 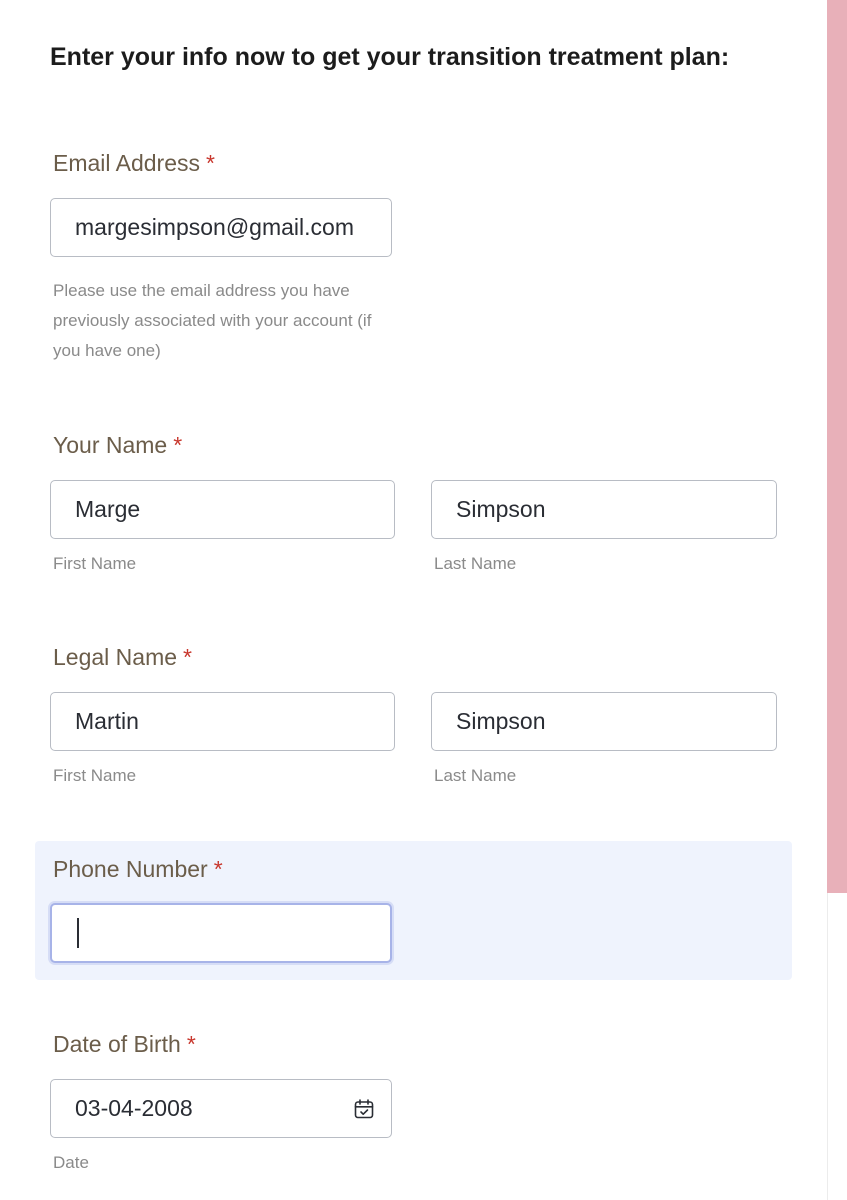 What do you see at coordinates (110, 445) in the screenshot?
I see `your-name-label-text: Your Name` at bounding box center [110, 445].